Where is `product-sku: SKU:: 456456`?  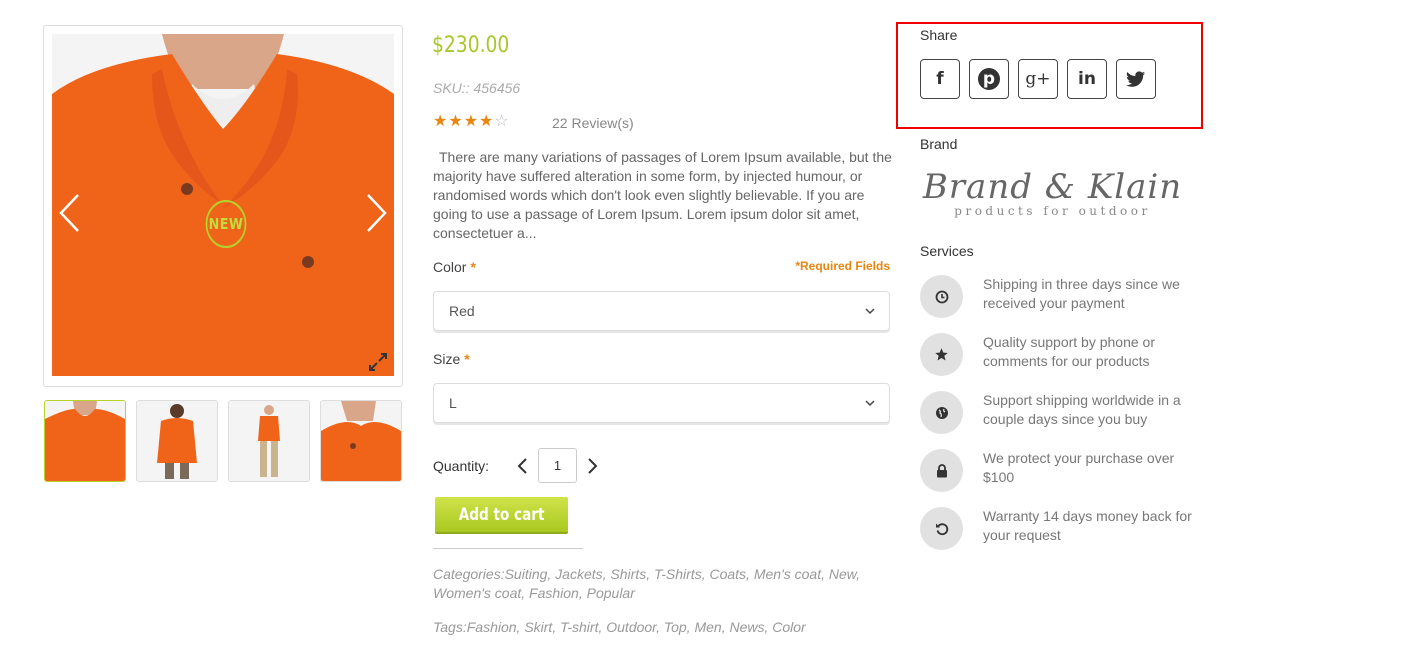
product-sku: SKU:: 456456 is located at coordinates (477, 88).